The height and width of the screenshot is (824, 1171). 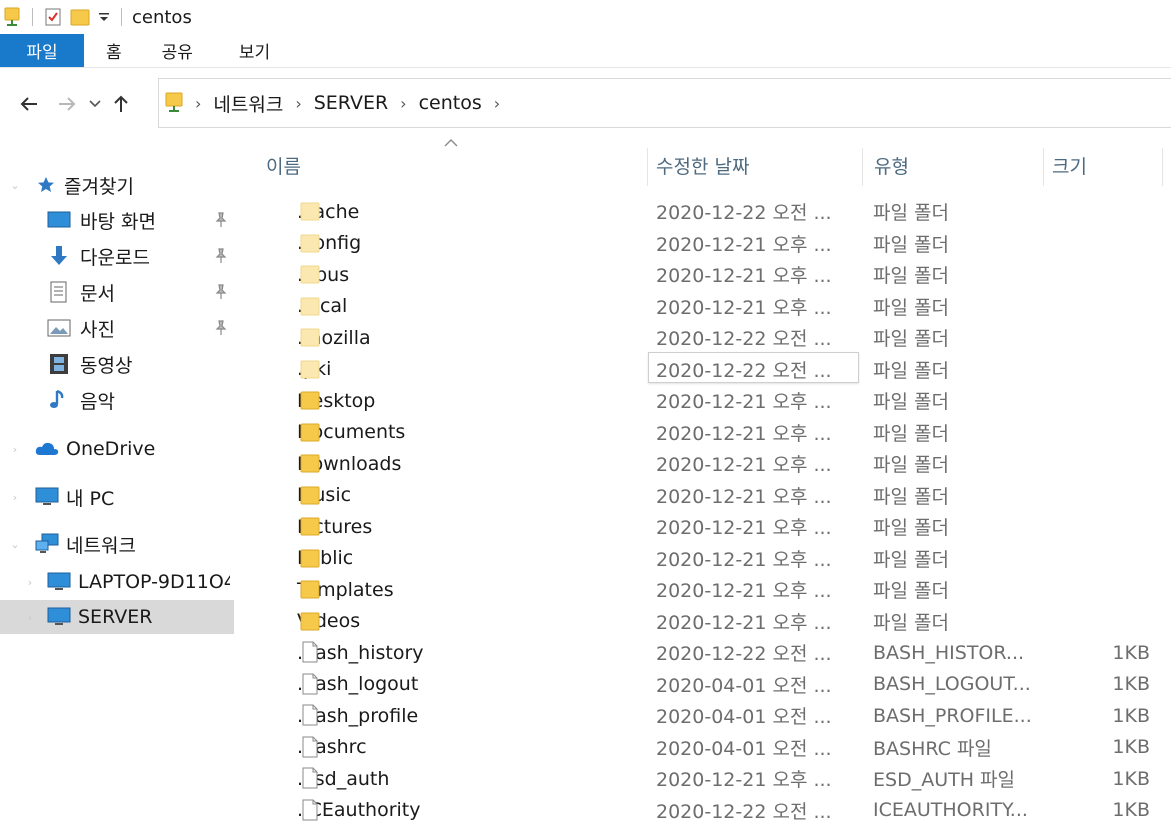 I want to click on nav-network: ⌄ 네트워크, so click(x=117, y=544).